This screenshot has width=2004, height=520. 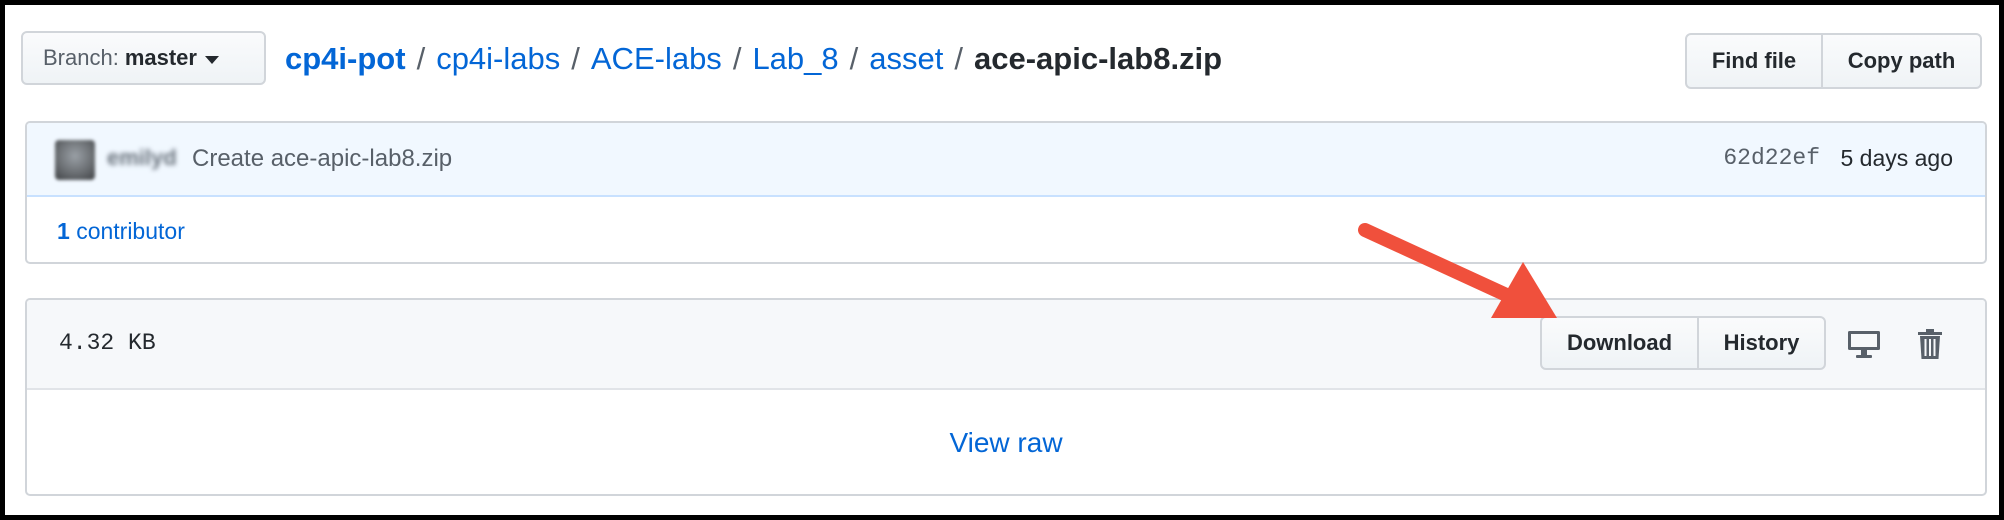 I want to click on breadcrumb-current-file: ace-apic-lab8.zip, so click(x=1098, y=58).